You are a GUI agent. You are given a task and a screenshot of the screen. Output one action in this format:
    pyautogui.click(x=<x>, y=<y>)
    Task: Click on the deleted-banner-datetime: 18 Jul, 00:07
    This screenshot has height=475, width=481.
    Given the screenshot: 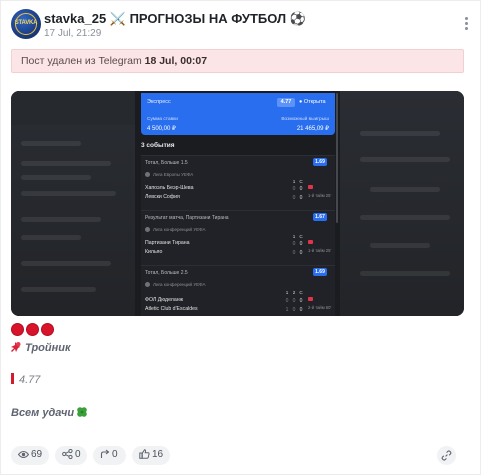 What is the action you would take?
    pyautogui.click(x=176, y=61)
    